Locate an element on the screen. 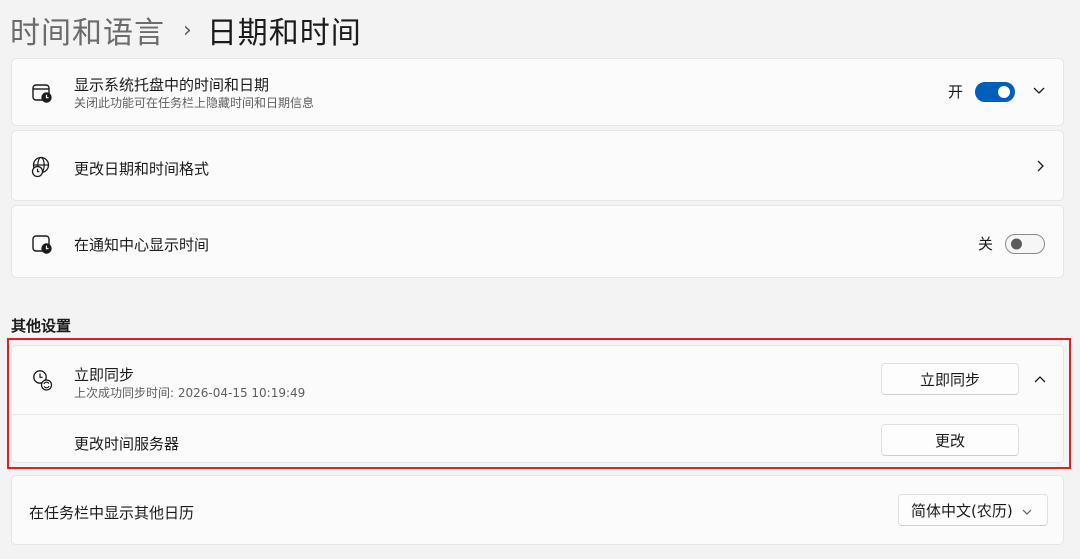  calendar-select-value: 简体中文(农历) is located at coordinates (962, 510).